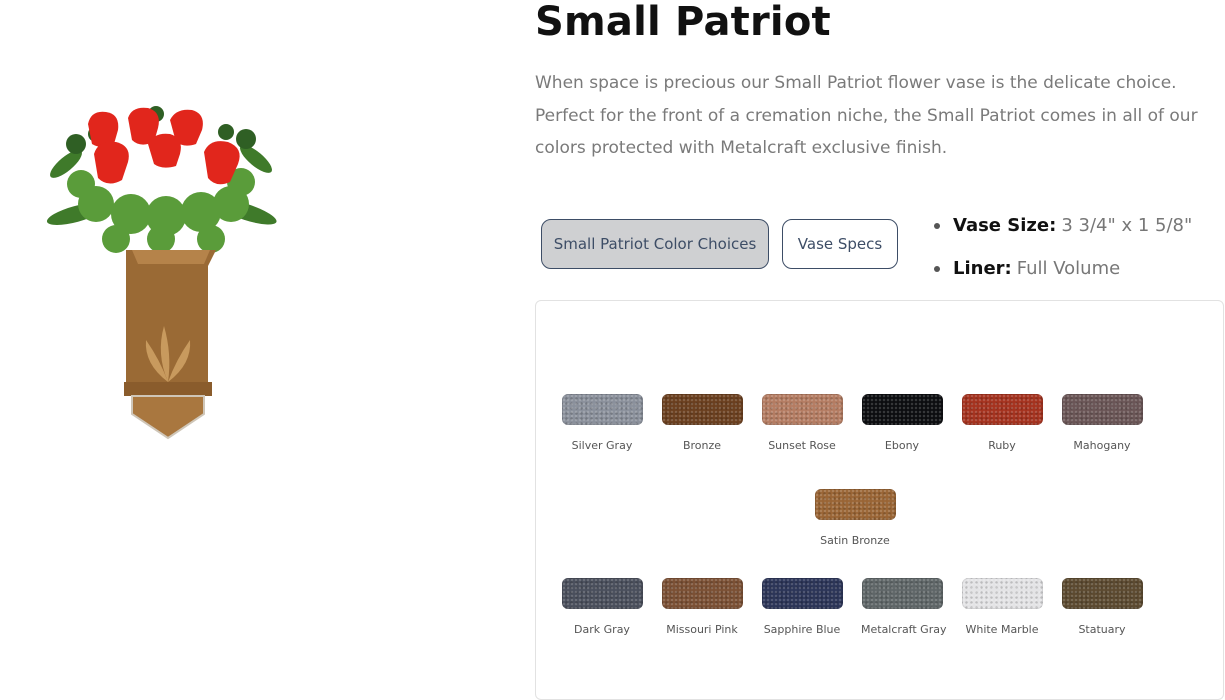 This screenshot has height=700, width=1225. What do you see at coordinates (802, 445) in the screenshot?
I see `swatch-label: Sunset Rose` at bounding box center [802, 445].